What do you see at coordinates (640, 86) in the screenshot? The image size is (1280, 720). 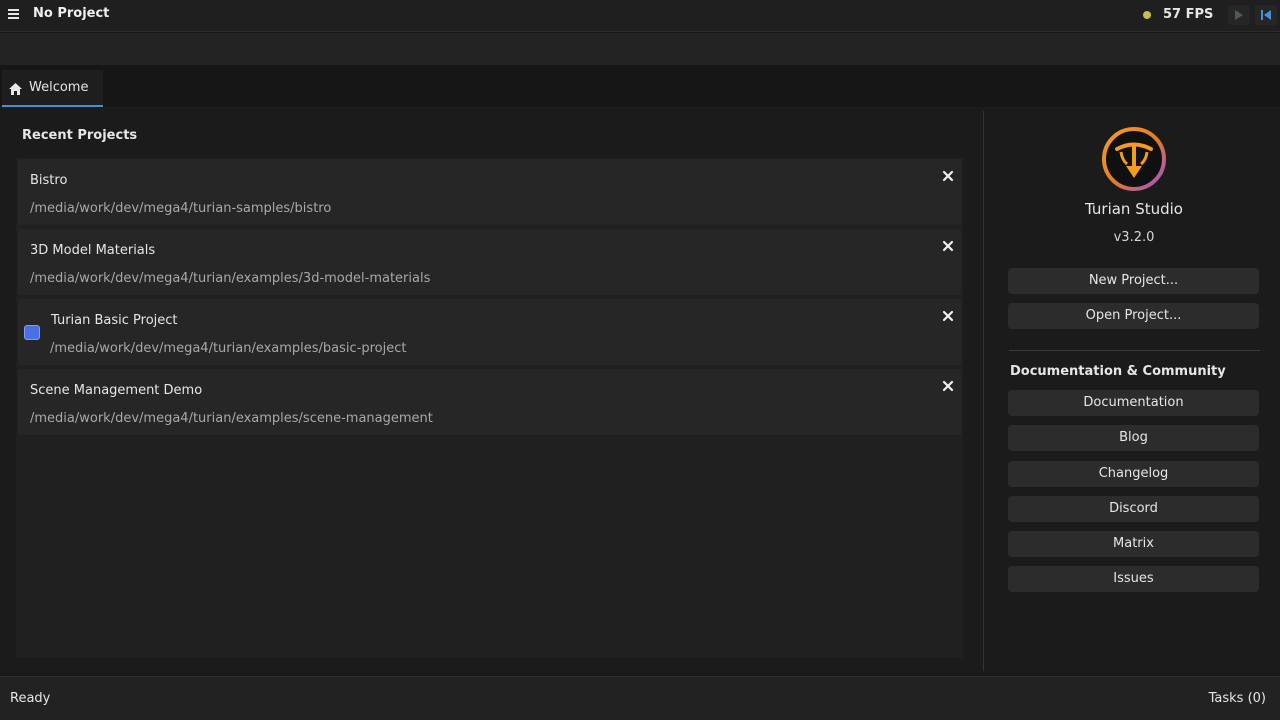 I see `tab-bar: Welcome` at bounding box center [640, 86].